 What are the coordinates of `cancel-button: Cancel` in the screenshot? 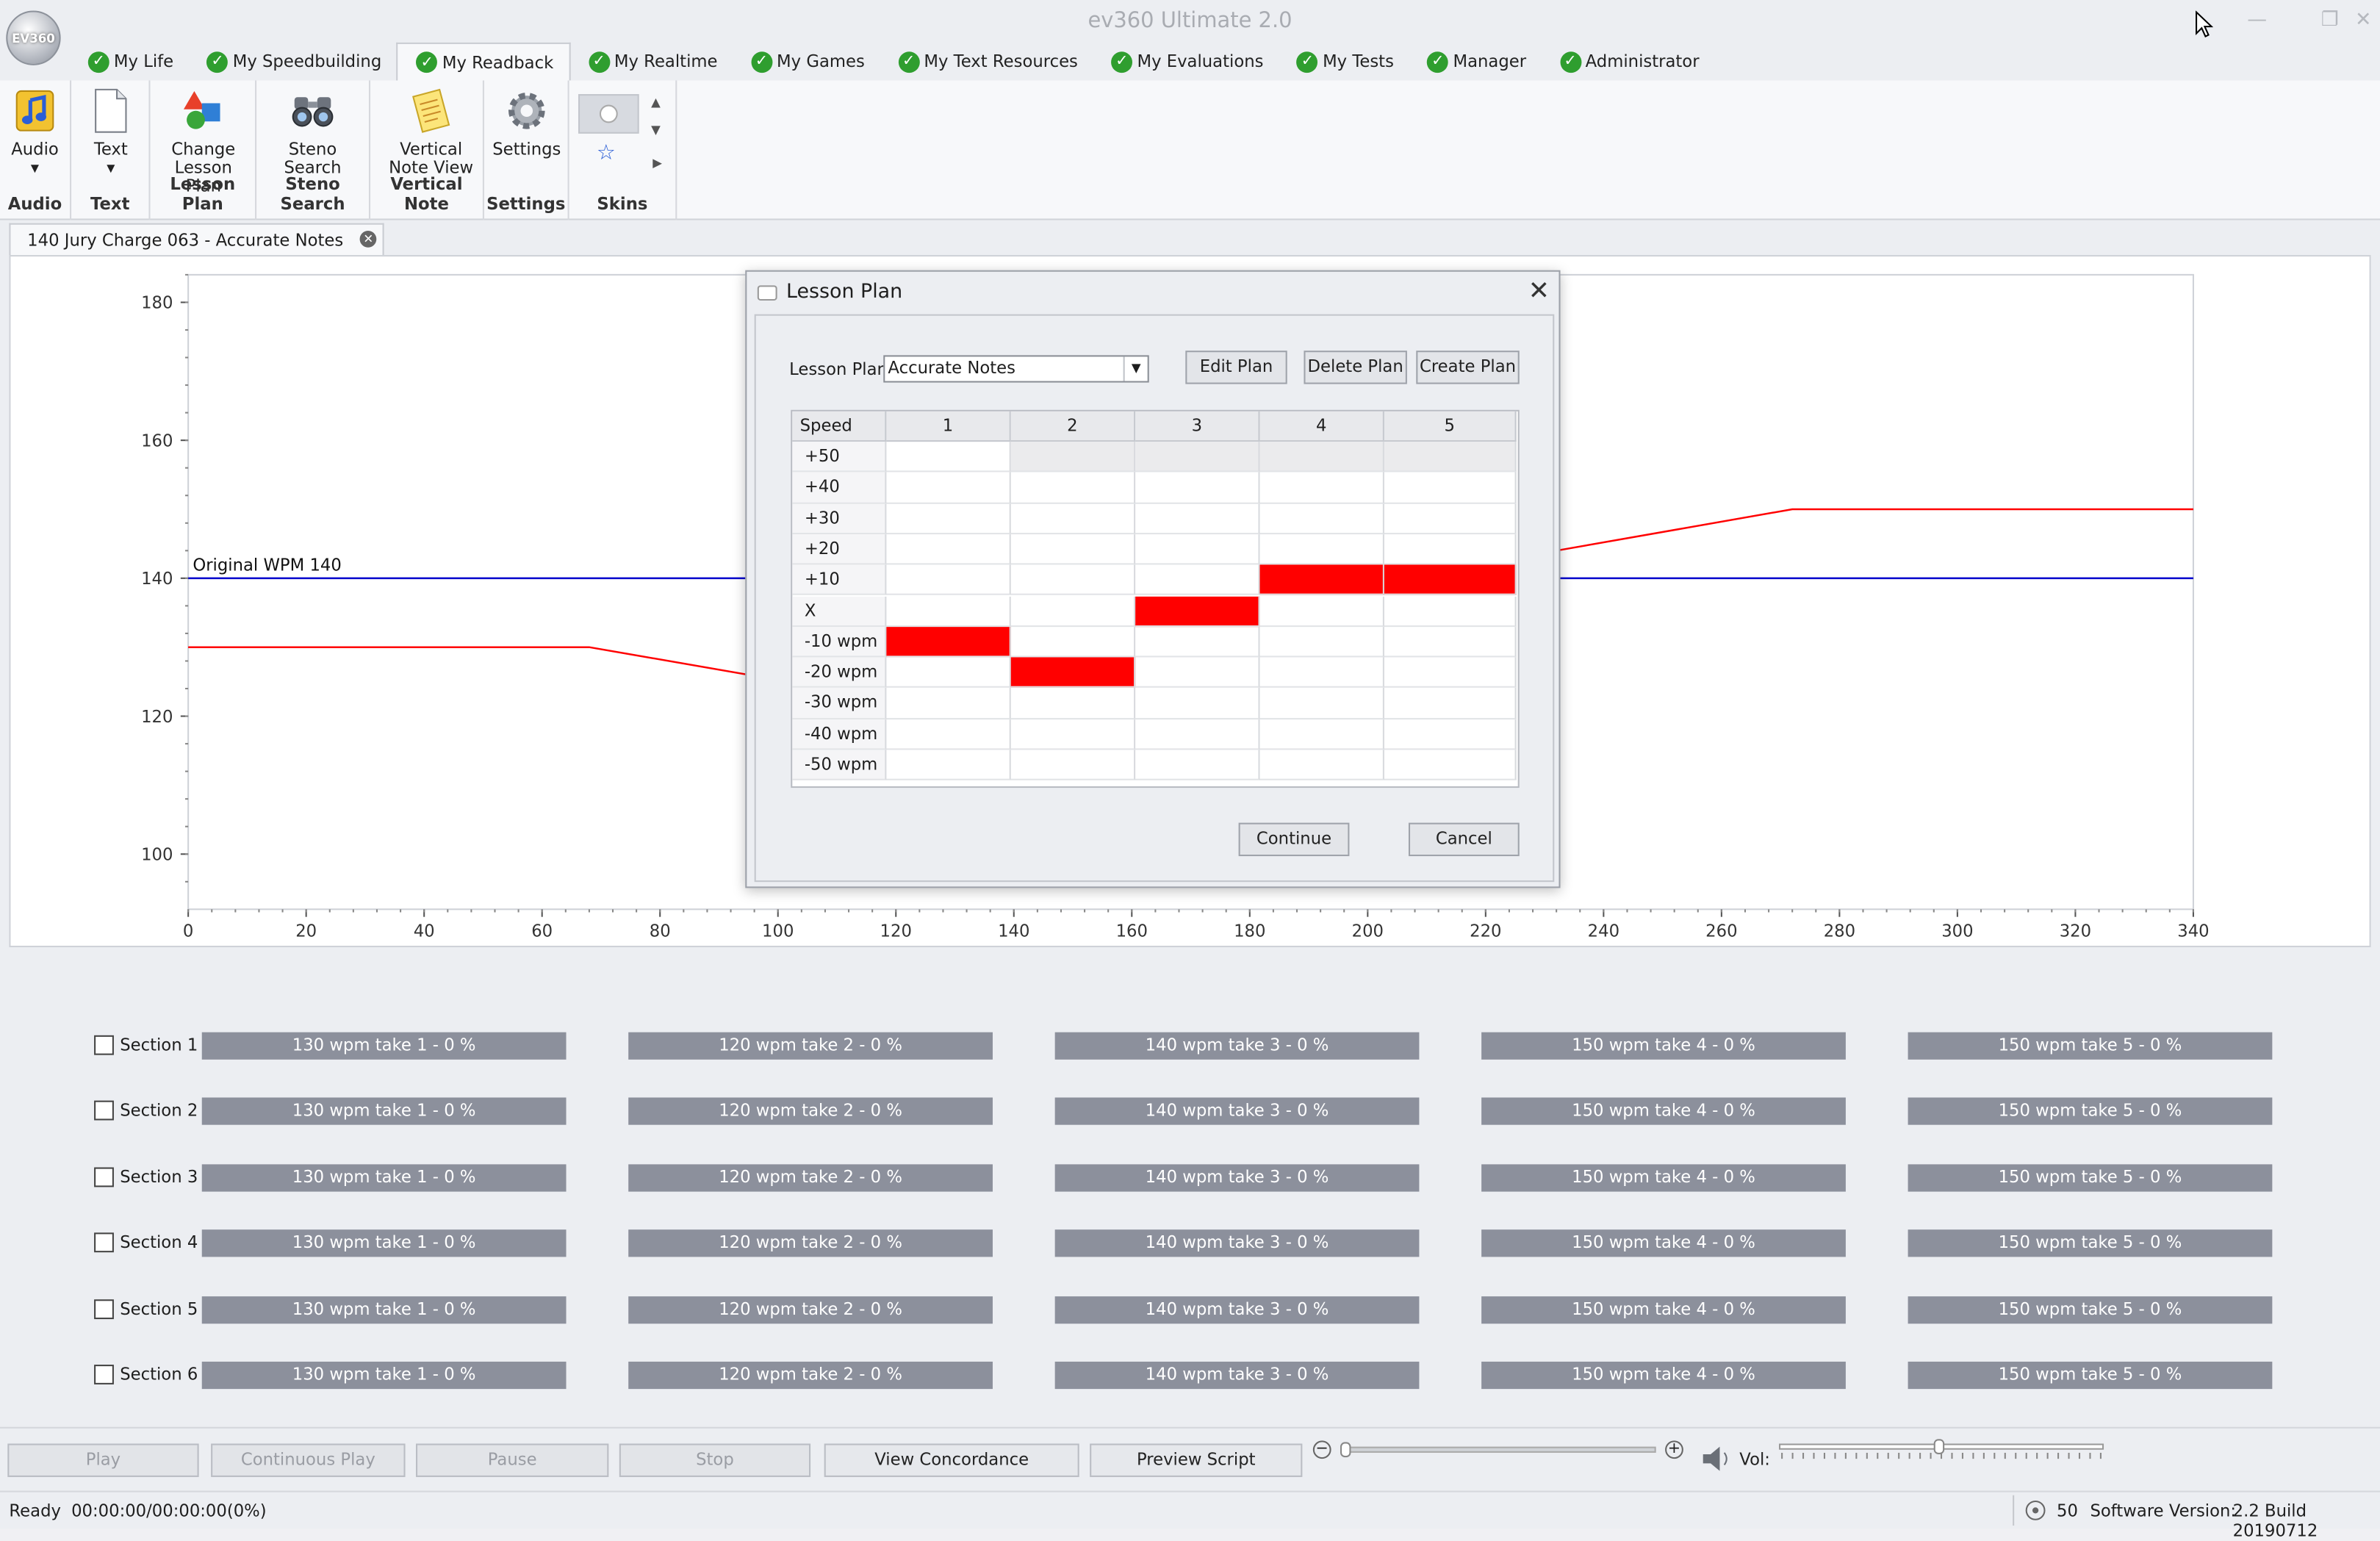 It's located at (1464, 840).